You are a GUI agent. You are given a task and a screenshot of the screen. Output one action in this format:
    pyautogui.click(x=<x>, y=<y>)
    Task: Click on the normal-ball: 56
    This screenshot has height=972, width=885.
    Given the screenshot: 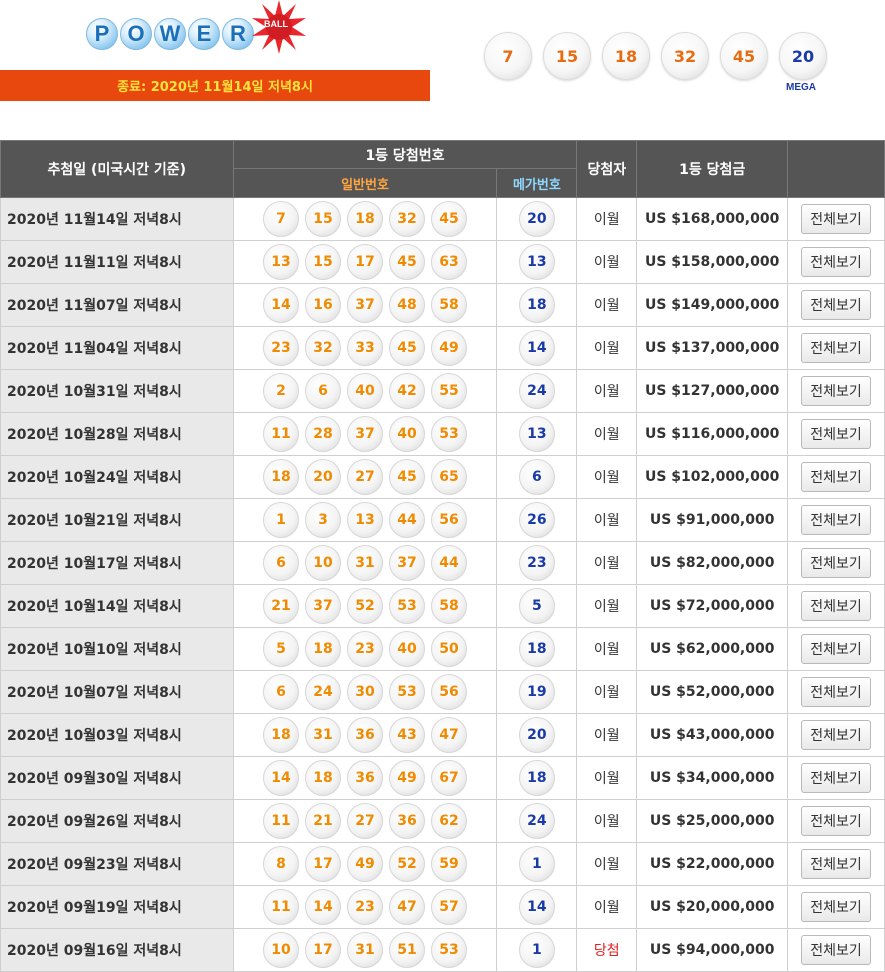 What is the action you would take?
    pyautogui.click(x=449, y=692)
    